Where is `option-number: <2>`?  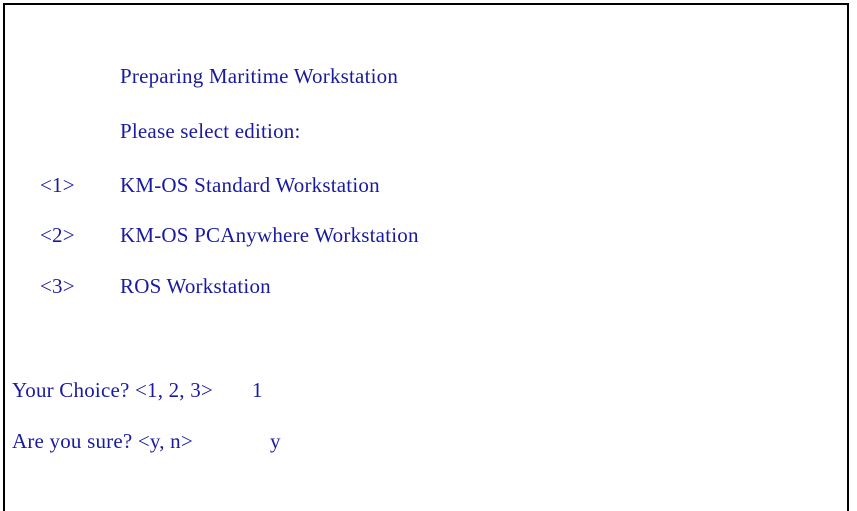
option-number: <2> is located at coordinates (57, 235).